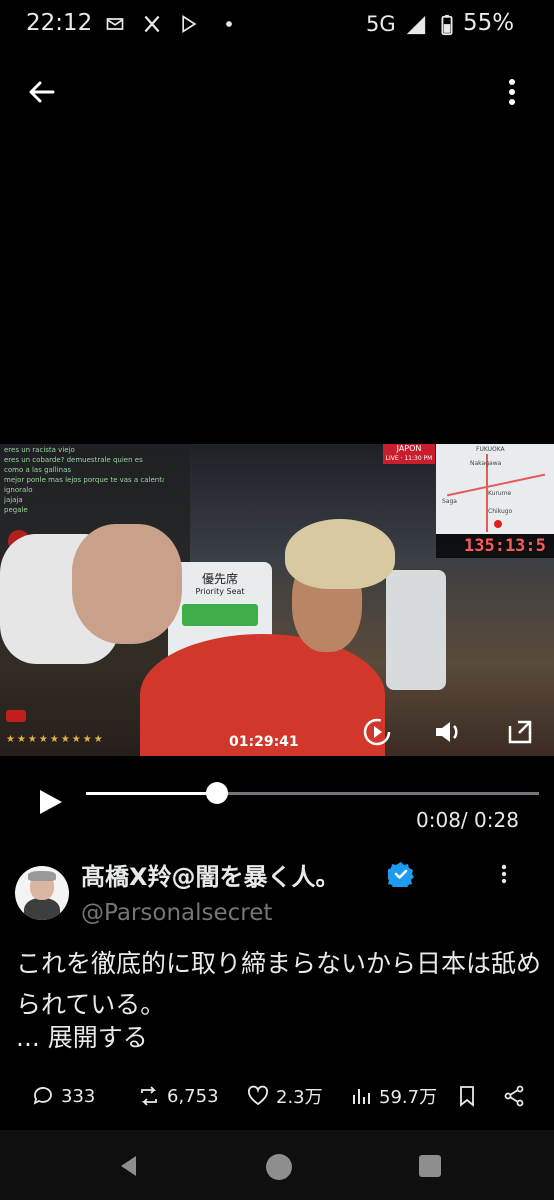 This screenshot has width=554, height=1200. I want to click on avatar, so click(42, 893).